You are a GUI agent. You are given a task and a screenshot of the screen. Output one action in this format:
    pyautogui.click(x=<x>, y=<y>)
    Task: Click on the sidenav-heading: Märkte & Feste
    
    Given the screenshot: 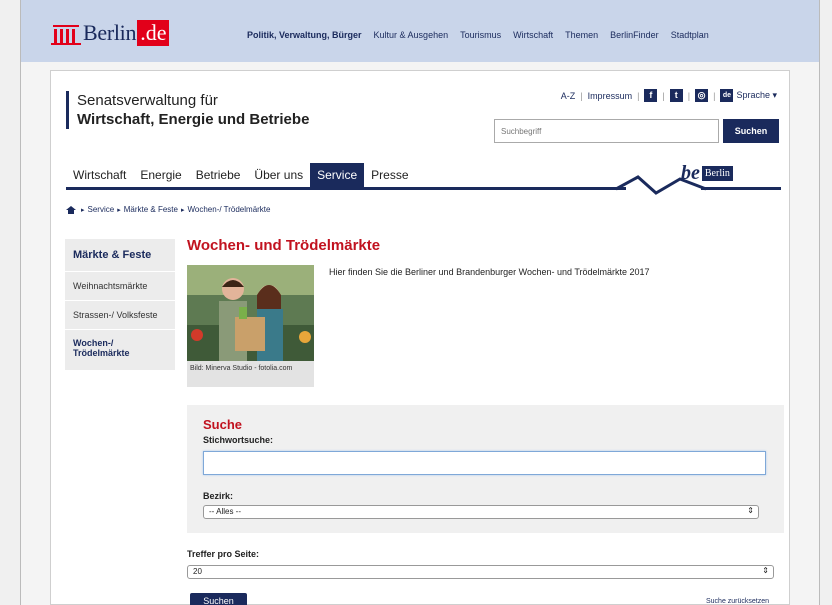 What is the action you would take?
    pyautogui.click(x=120, y=255)
    